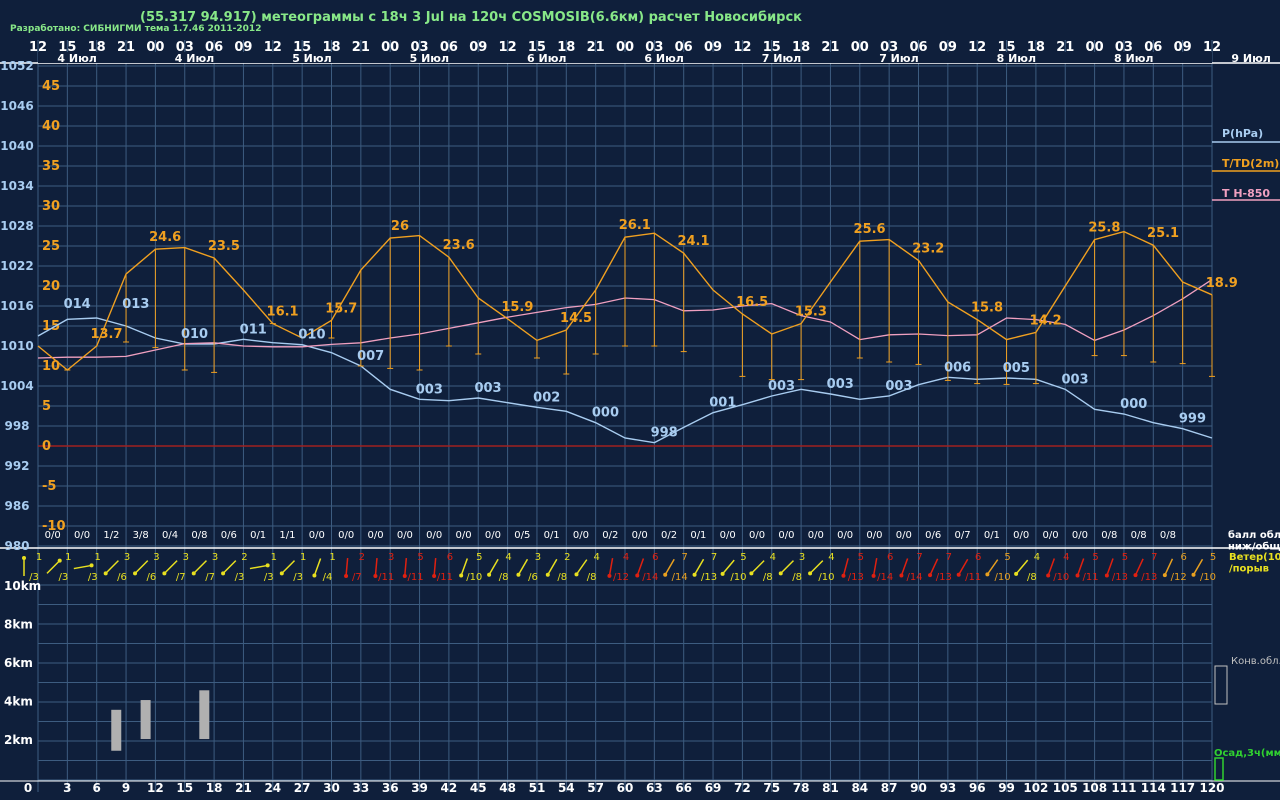 The width and height of the screenshot is (1280, 800). I want to click on hour-tick-label: 27, so click(302, 788).